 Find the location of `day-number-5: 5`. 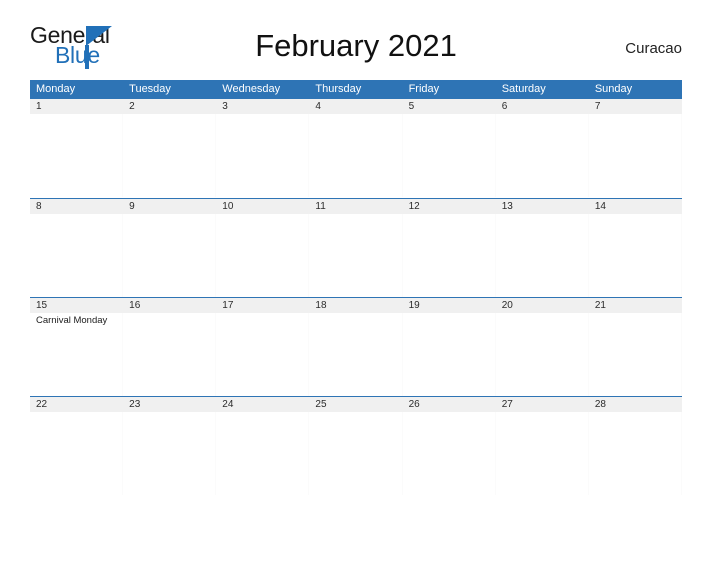

day-number-5: 5 is located at coordinates (449, 106).